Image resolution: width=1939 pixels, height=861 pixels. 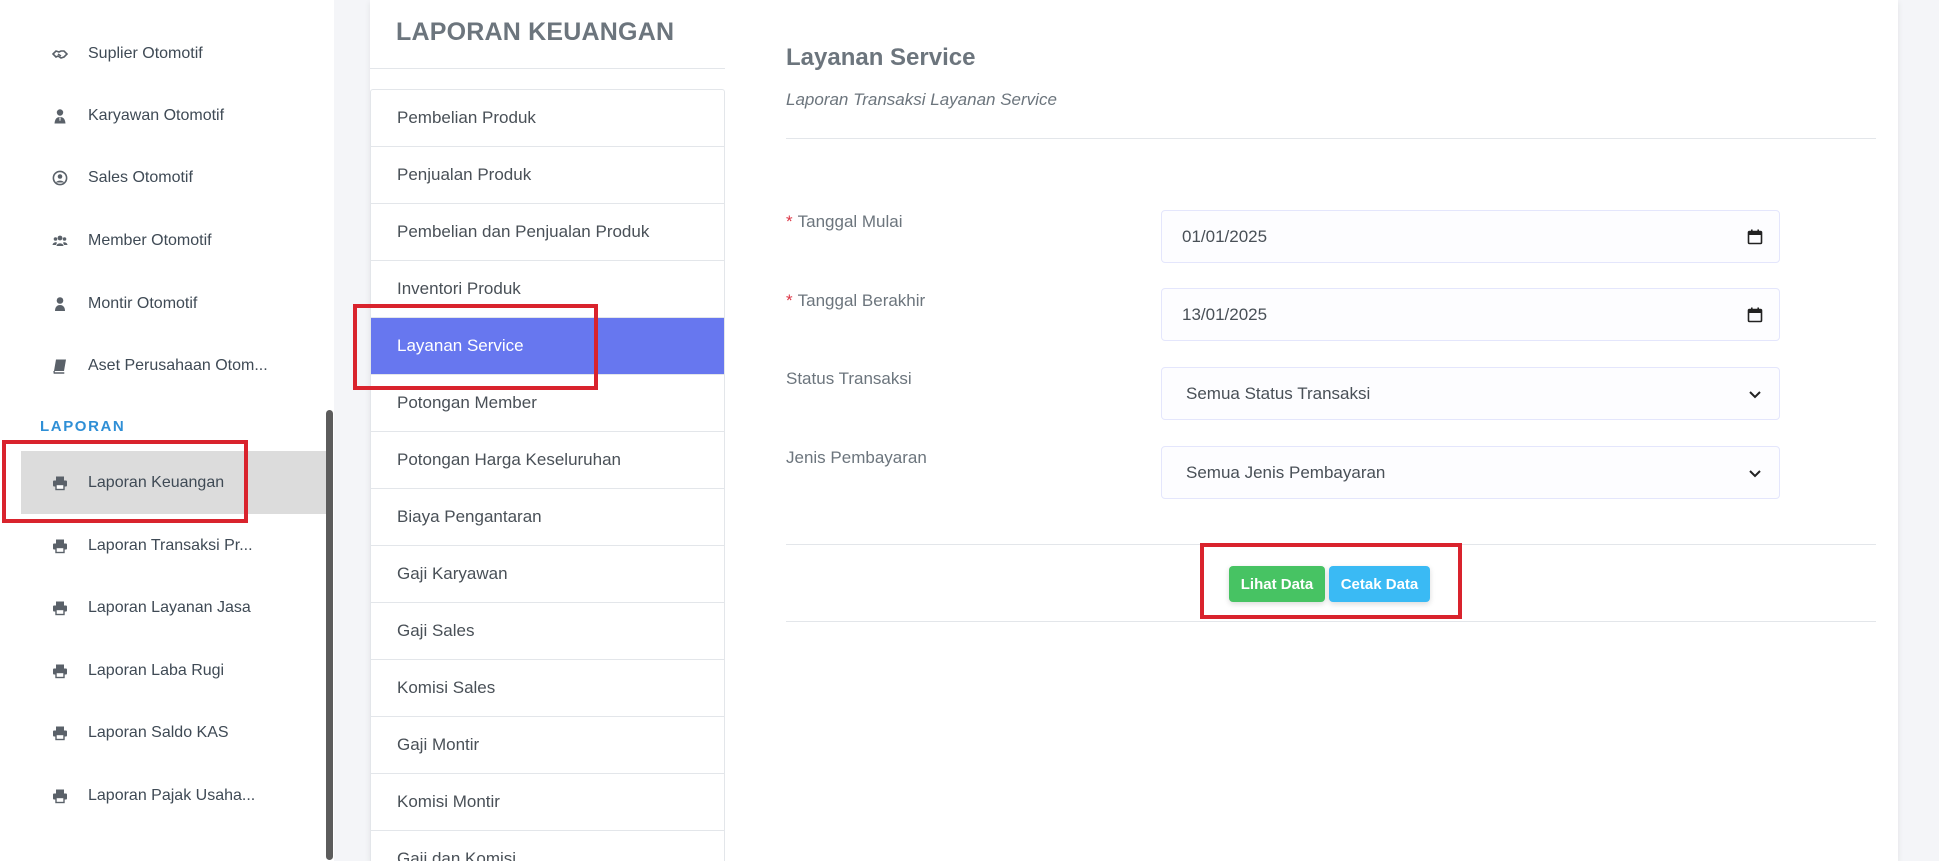 I want to click on sidebar-item-sales-otomotif: Sales Otomotif, so click(x=163, y=177).